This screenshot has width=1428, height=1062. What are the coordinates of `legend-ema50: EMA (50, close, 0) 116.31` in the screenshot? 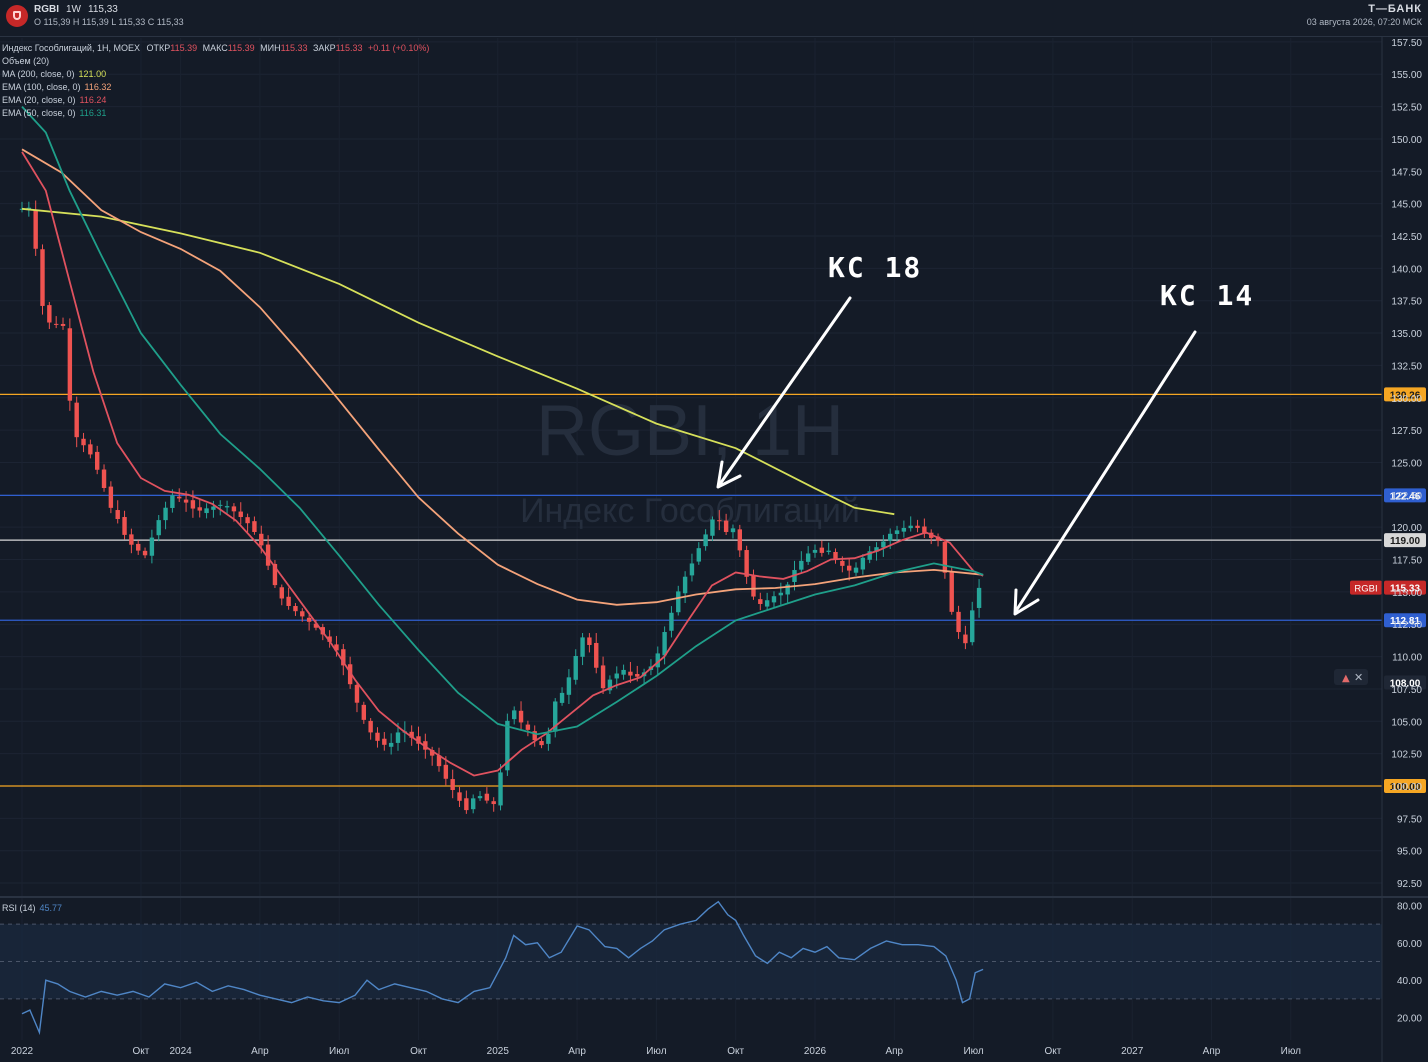 It's located at (54, 113).